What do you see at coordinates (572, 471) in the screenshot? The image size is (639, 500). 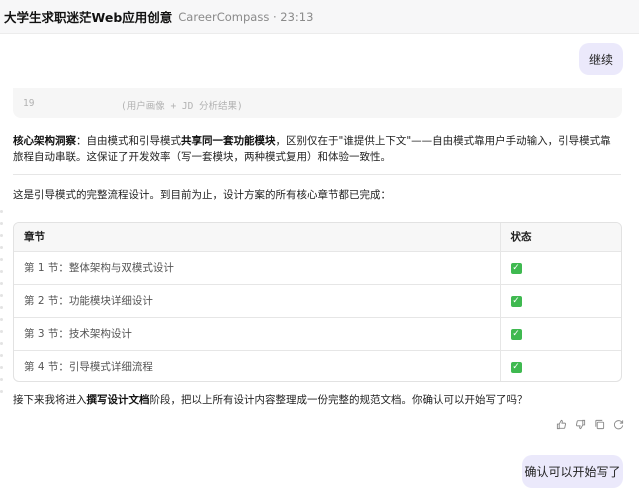 I see `user-message-bubble-confirm: 确认可以开始写了` at bounding box center [572, 471].